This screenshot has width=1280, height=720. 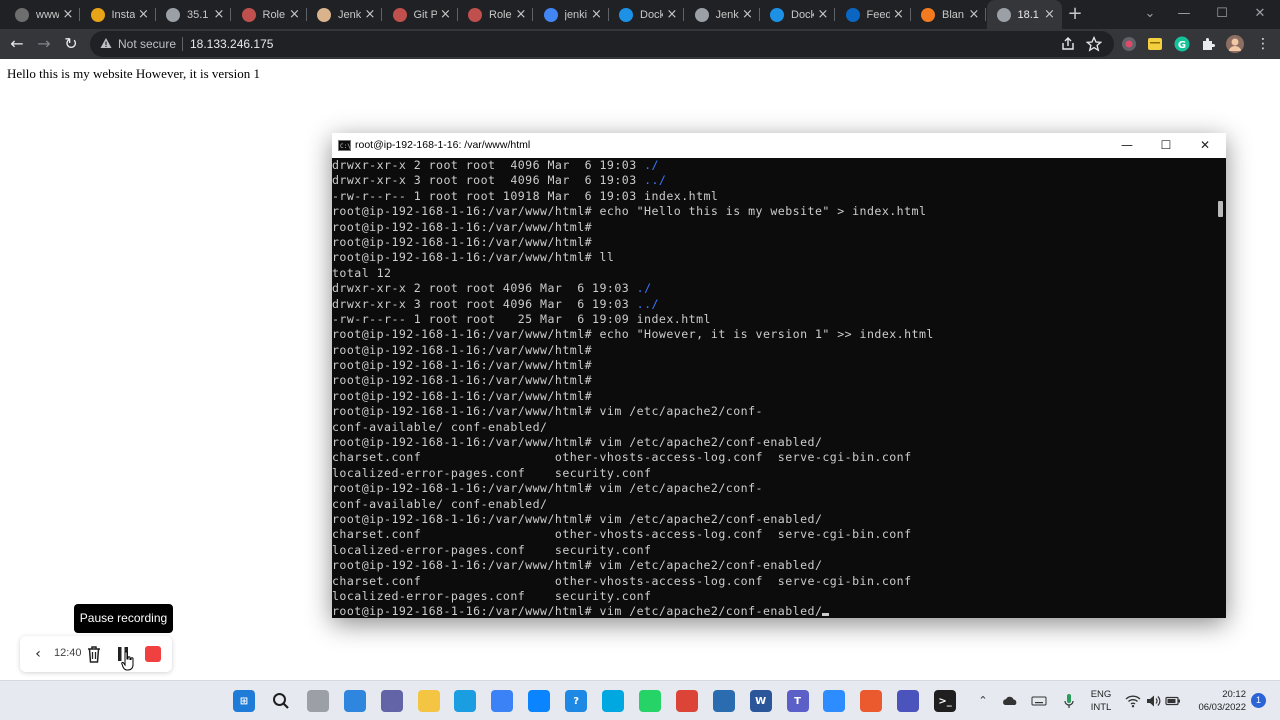 What do you see at coordinates (723, 701) in the screenshot?
I see `snipping-tool-icon` at bounding box center [723, 701].